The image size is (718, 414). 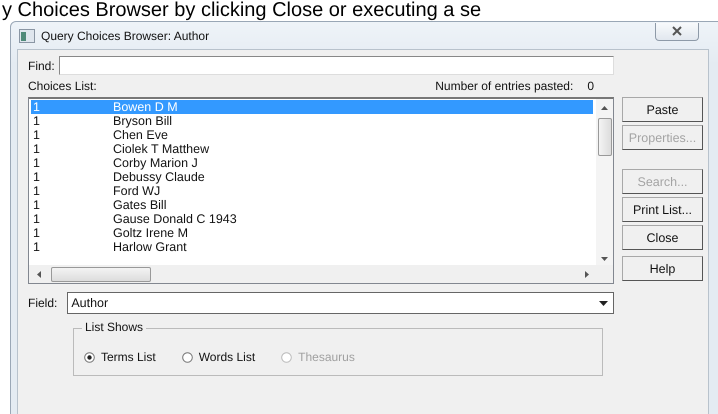 I want to click on radio-option: Terms List, so click(x=120, y=357).